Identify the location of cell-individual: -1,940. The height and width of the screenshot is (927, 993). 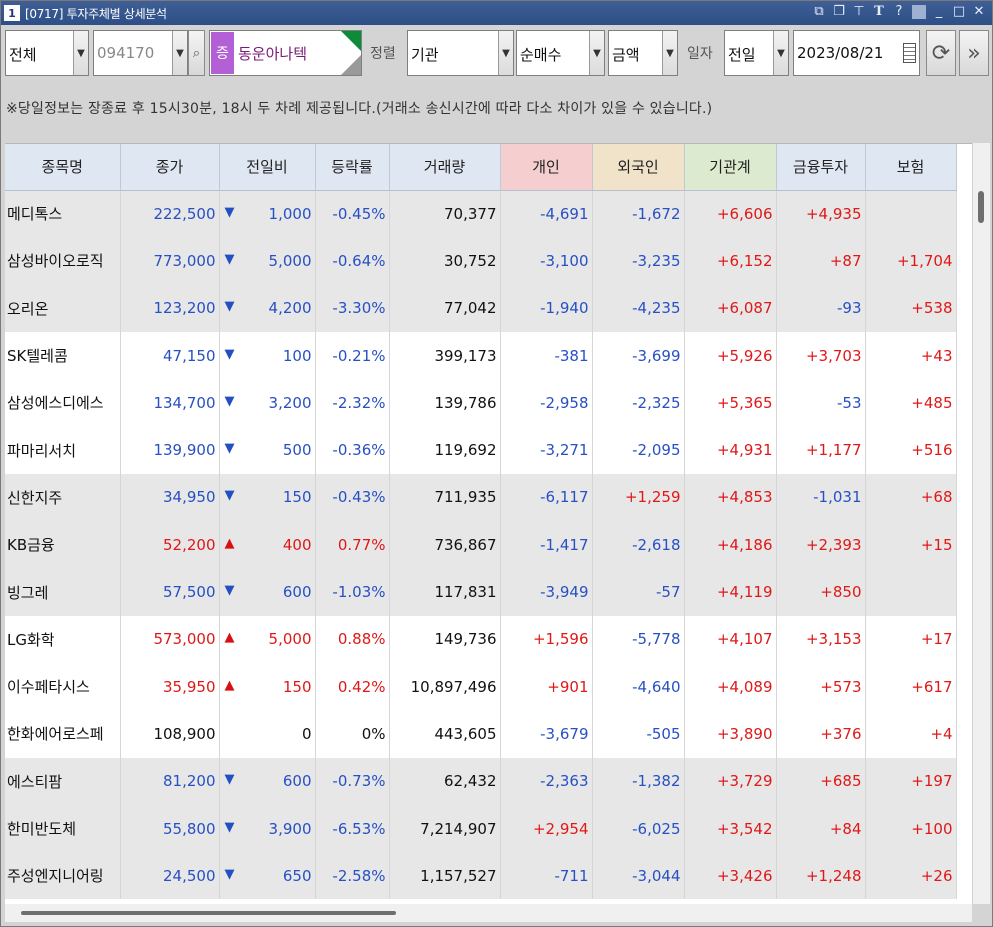
(546, 308).